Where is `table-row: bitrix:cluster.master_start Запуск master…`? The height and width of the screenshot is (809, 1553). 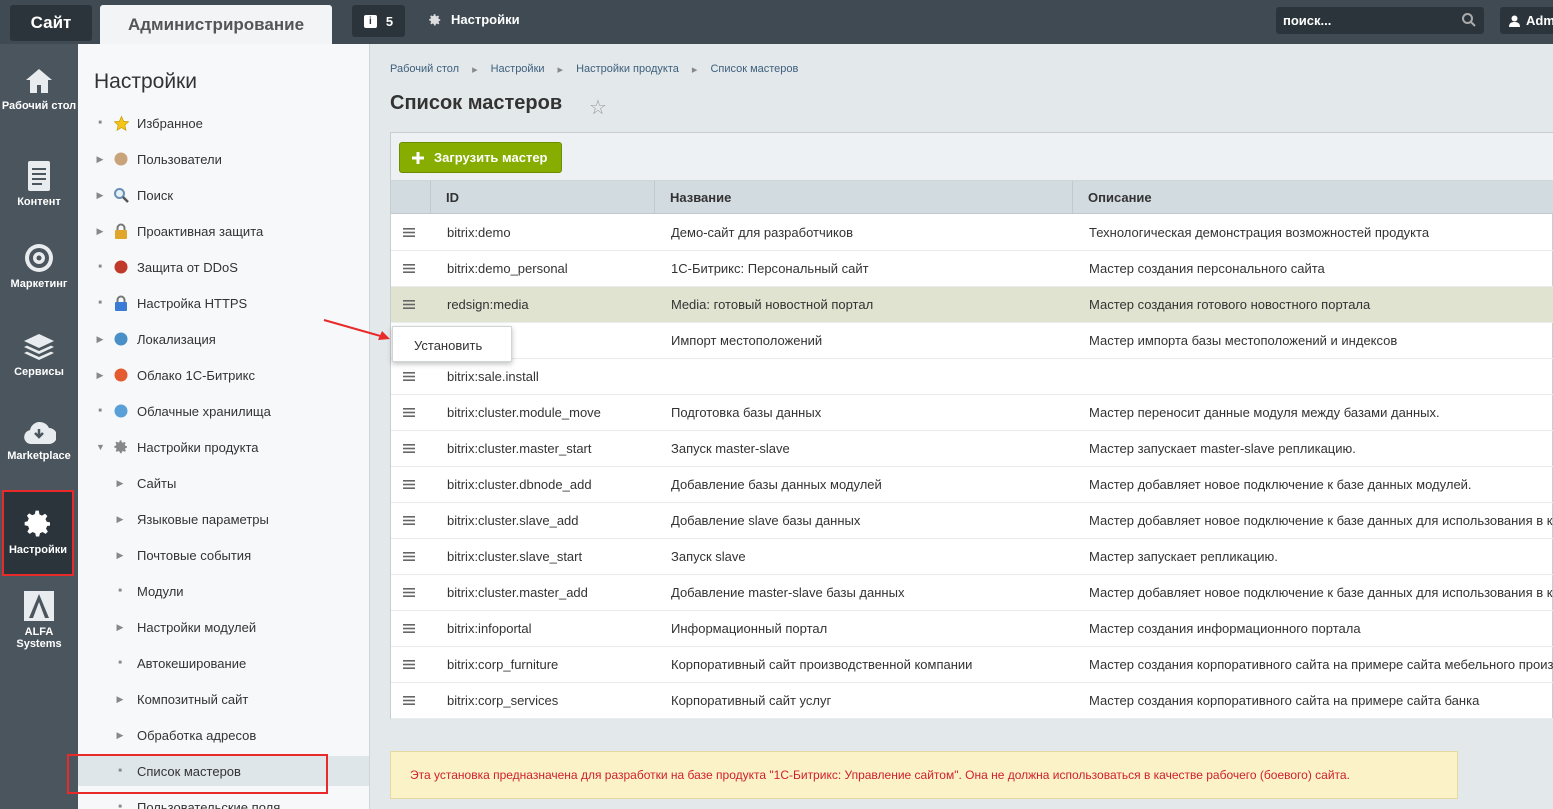
table-row: bitrix:cluster.master_start Запуск master… is located at coordinates (972, 449).